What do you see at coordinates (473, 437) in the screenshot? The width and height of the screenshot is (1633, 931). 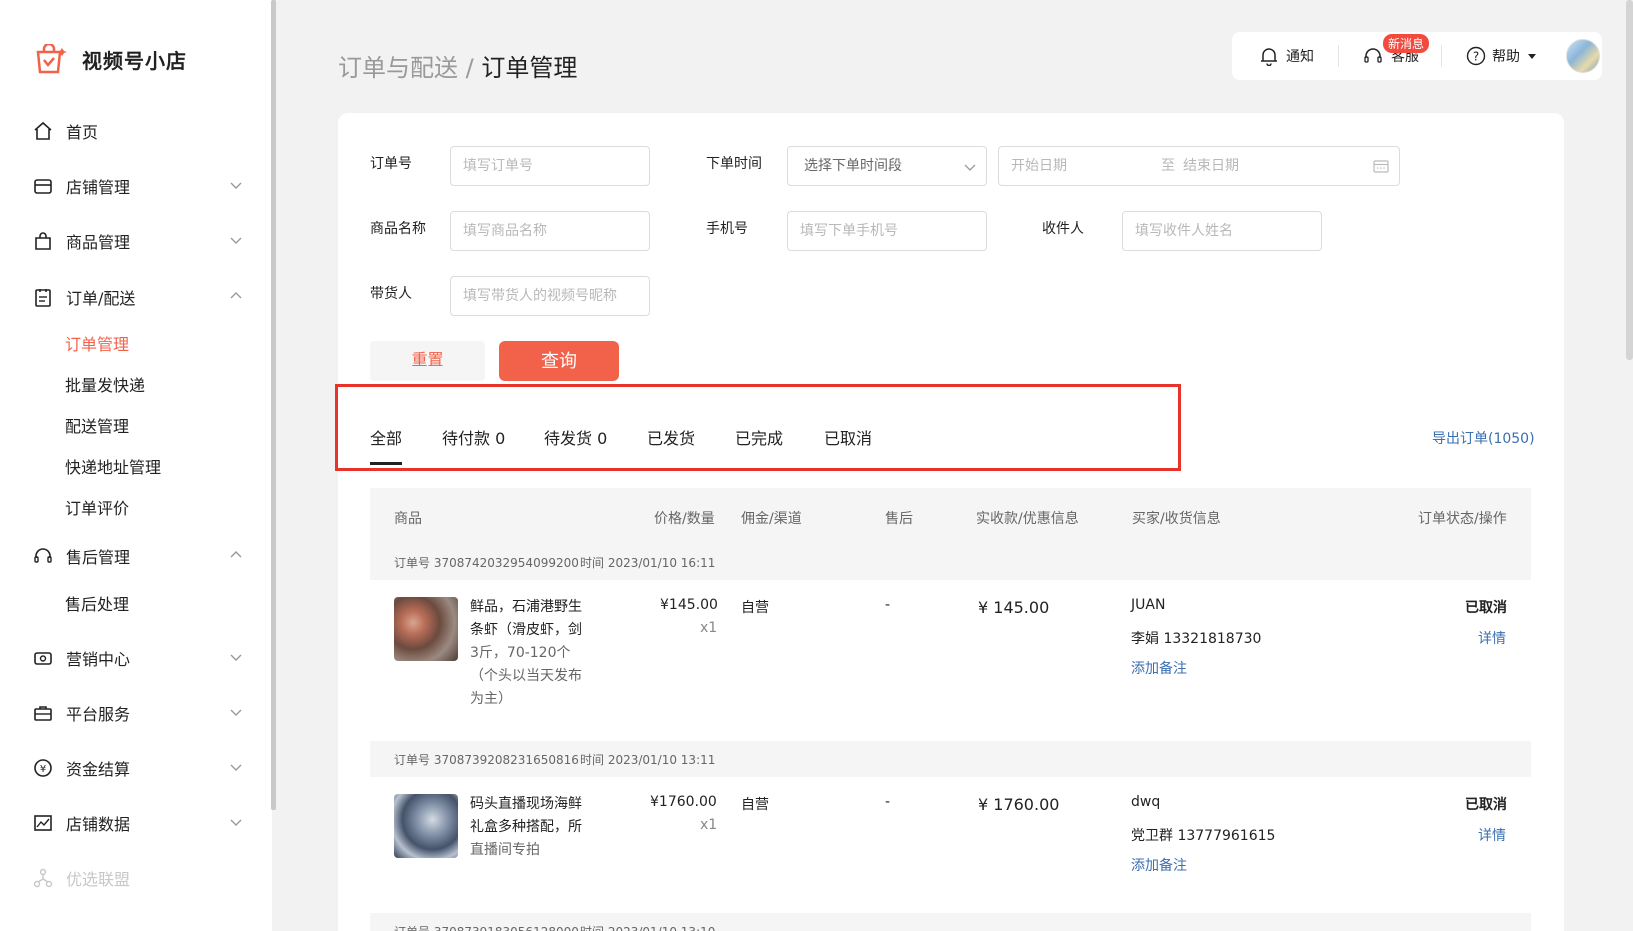 I see `tab-pending-payment: 待付款 0` at bounding box center [473, 437].